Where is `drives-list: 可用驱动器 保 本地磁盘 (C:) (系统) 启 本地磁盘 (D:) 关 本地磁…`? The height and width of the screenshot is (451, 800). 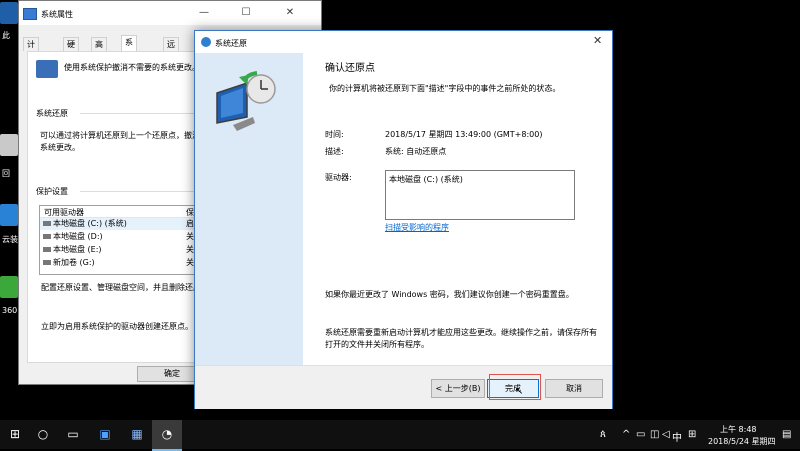
drives-list: 可用驱动器 保 本地磁盘 (C:) (系统) 启 本地磁盘 (D:) 关 本地磁… is located at coordinates (123, 240).